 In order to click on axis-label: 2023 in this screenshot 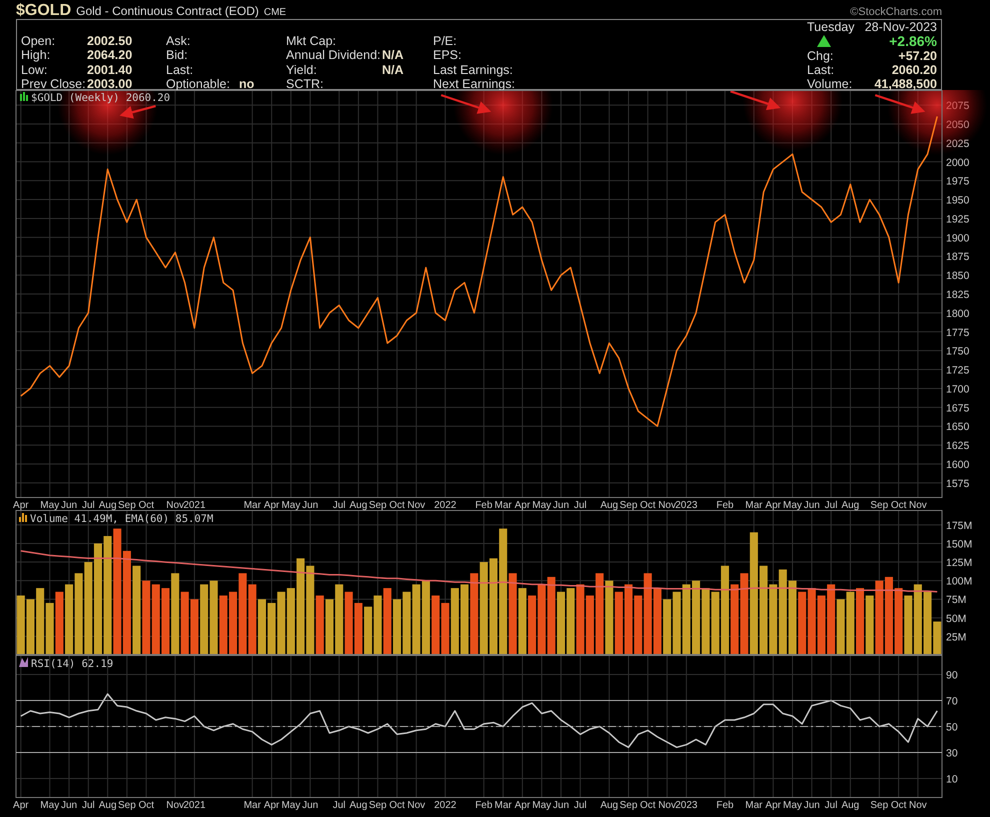, I will do `click(686, 505)`.